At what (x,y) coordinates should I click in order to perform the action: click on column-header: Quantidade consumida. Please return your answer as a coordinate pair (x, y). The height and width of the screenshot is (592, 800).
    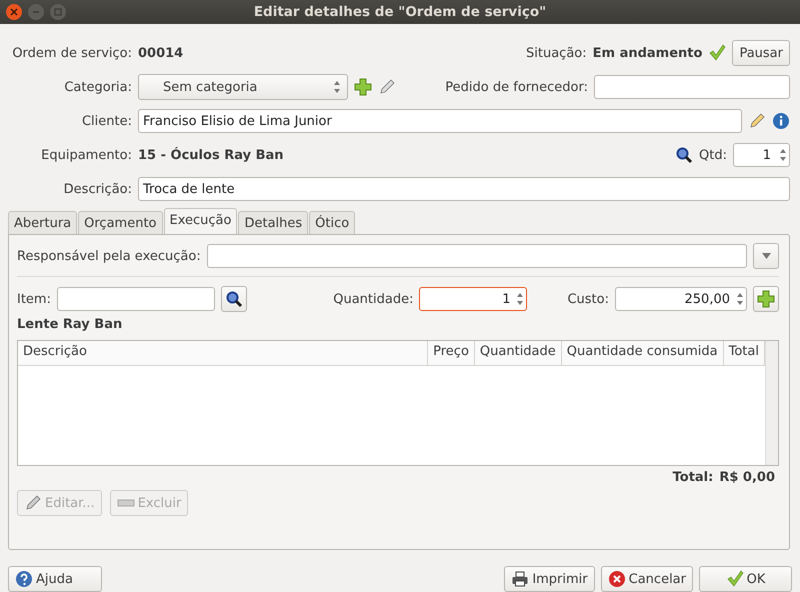
    Looking at the image, I should click on (643, 353).